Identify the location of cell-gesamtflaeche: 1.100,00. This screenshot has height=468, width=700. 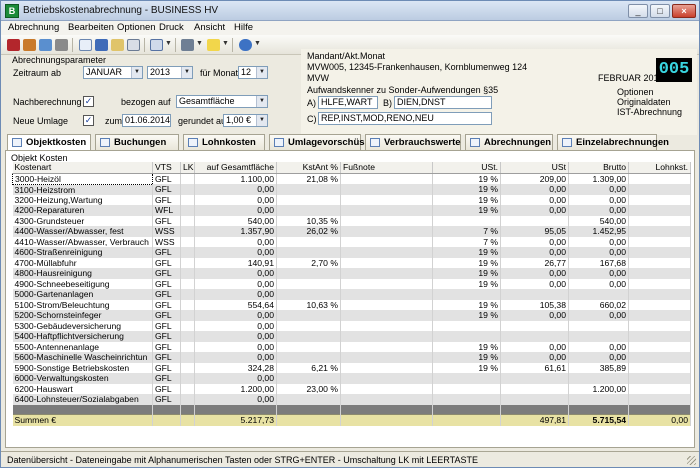
(235, 178).